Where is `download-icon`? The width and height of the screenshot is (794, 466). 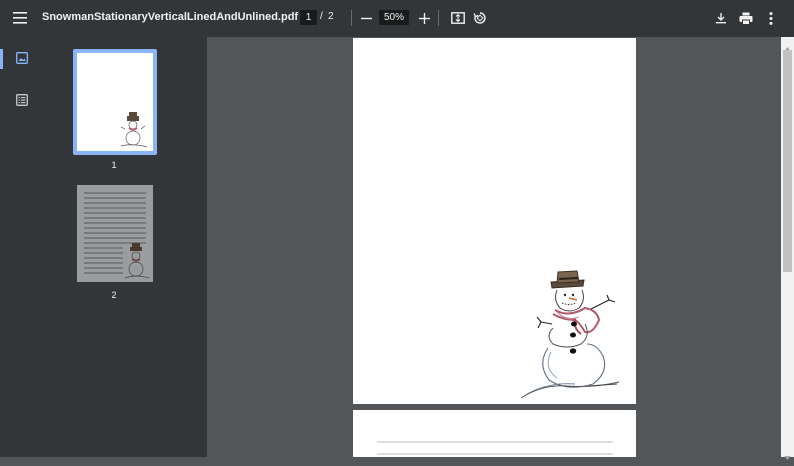 download-icon is located at coordinates (721, 18).